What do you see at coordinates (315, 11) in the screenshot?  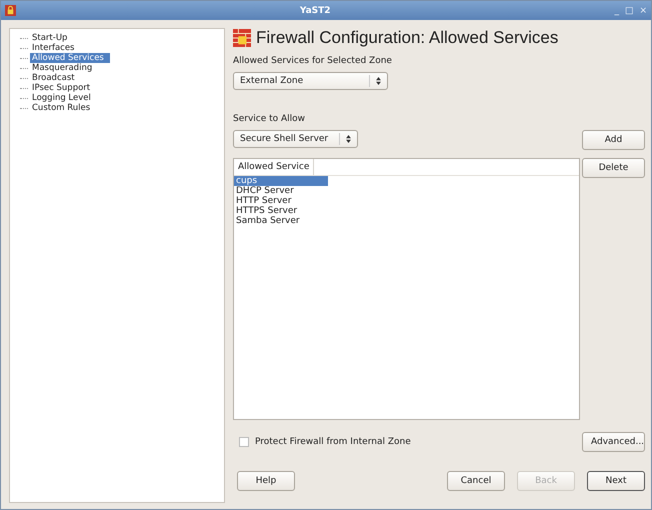 I see `window-title: YaST2` at bounding box center [315, 11].